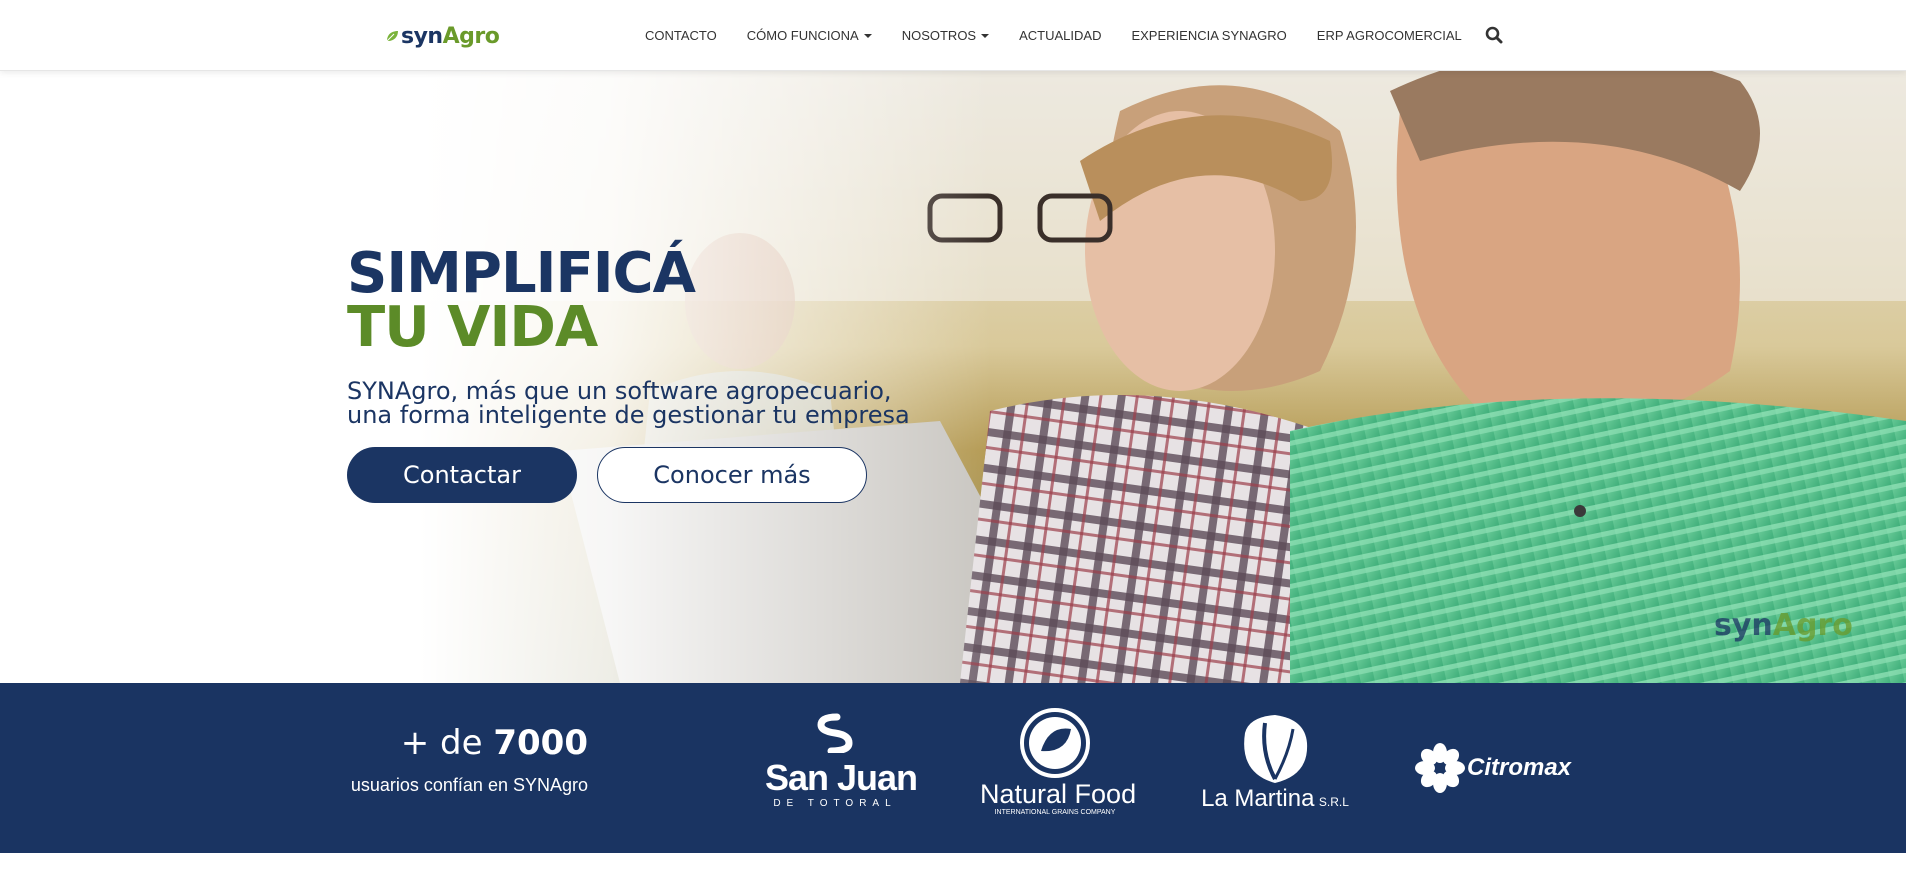  What do you see at coordinates (1494, 35) in the screenshot?
I see `search-icon` at bounding box center [1494, 35].